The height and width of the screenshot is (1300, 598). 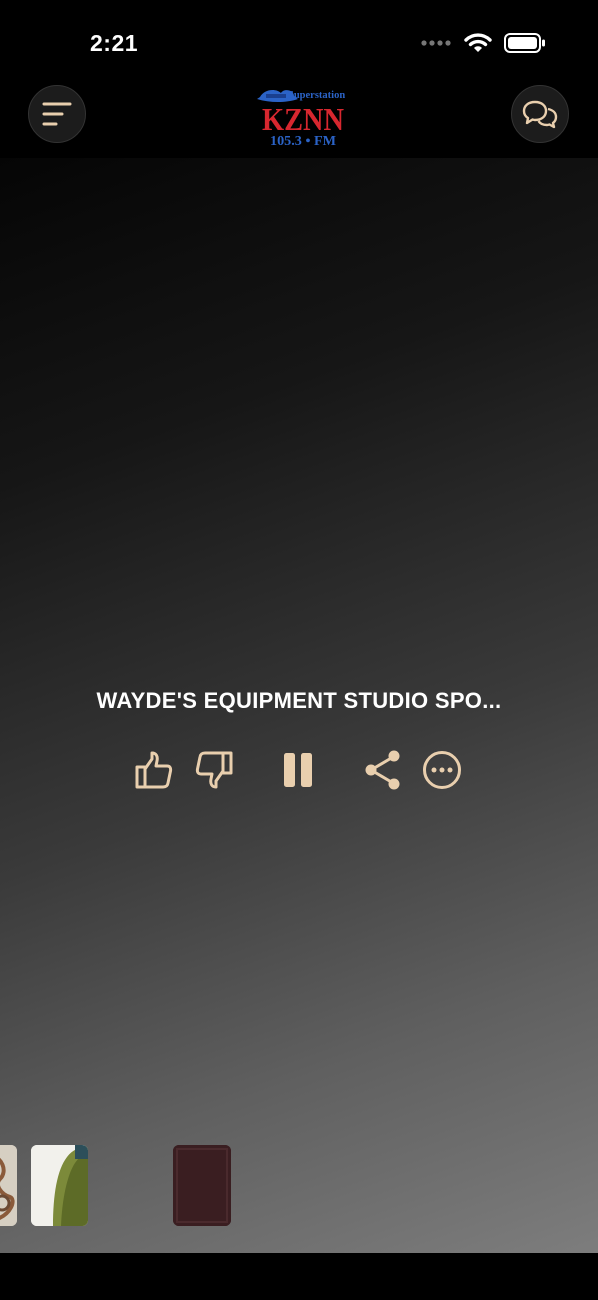 I want to click on svg-text: Superstation, so click(x=316, y=95).